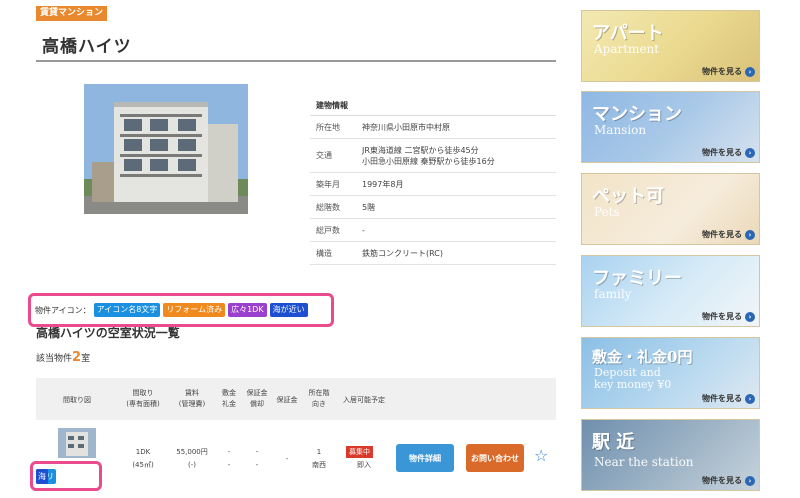 The width and height of the screenshot is (800, 498). I want to click on floorplan-thumbnail, so click(77, 443).